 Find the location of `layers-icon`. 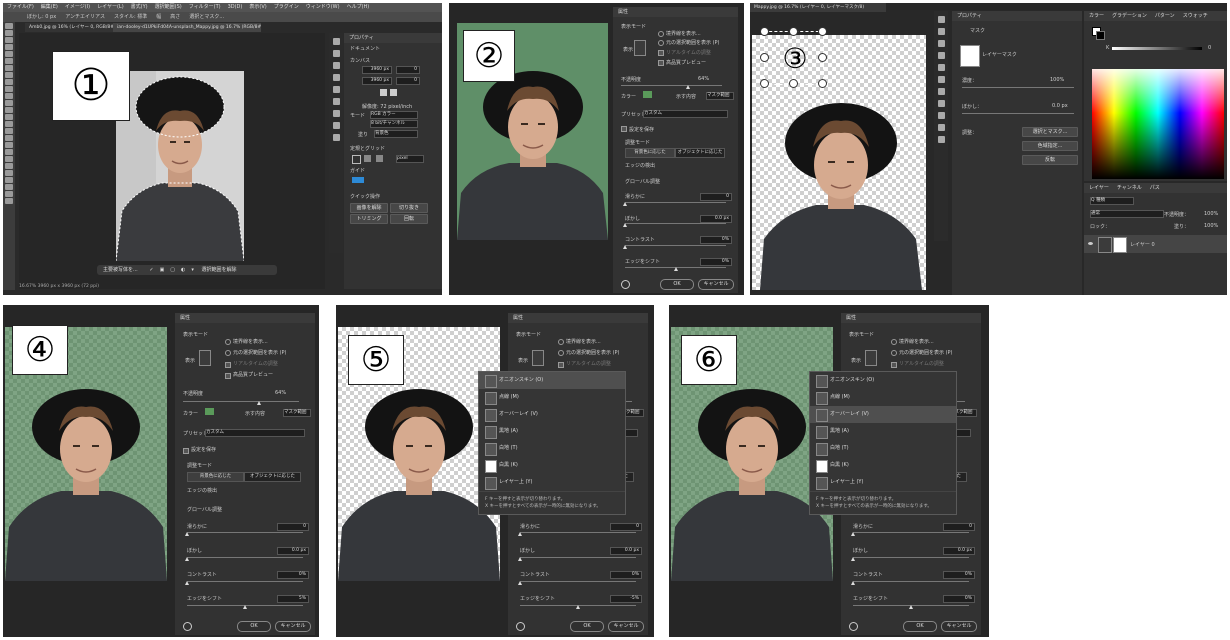

layers-icon is located at coordinates (336, 137).